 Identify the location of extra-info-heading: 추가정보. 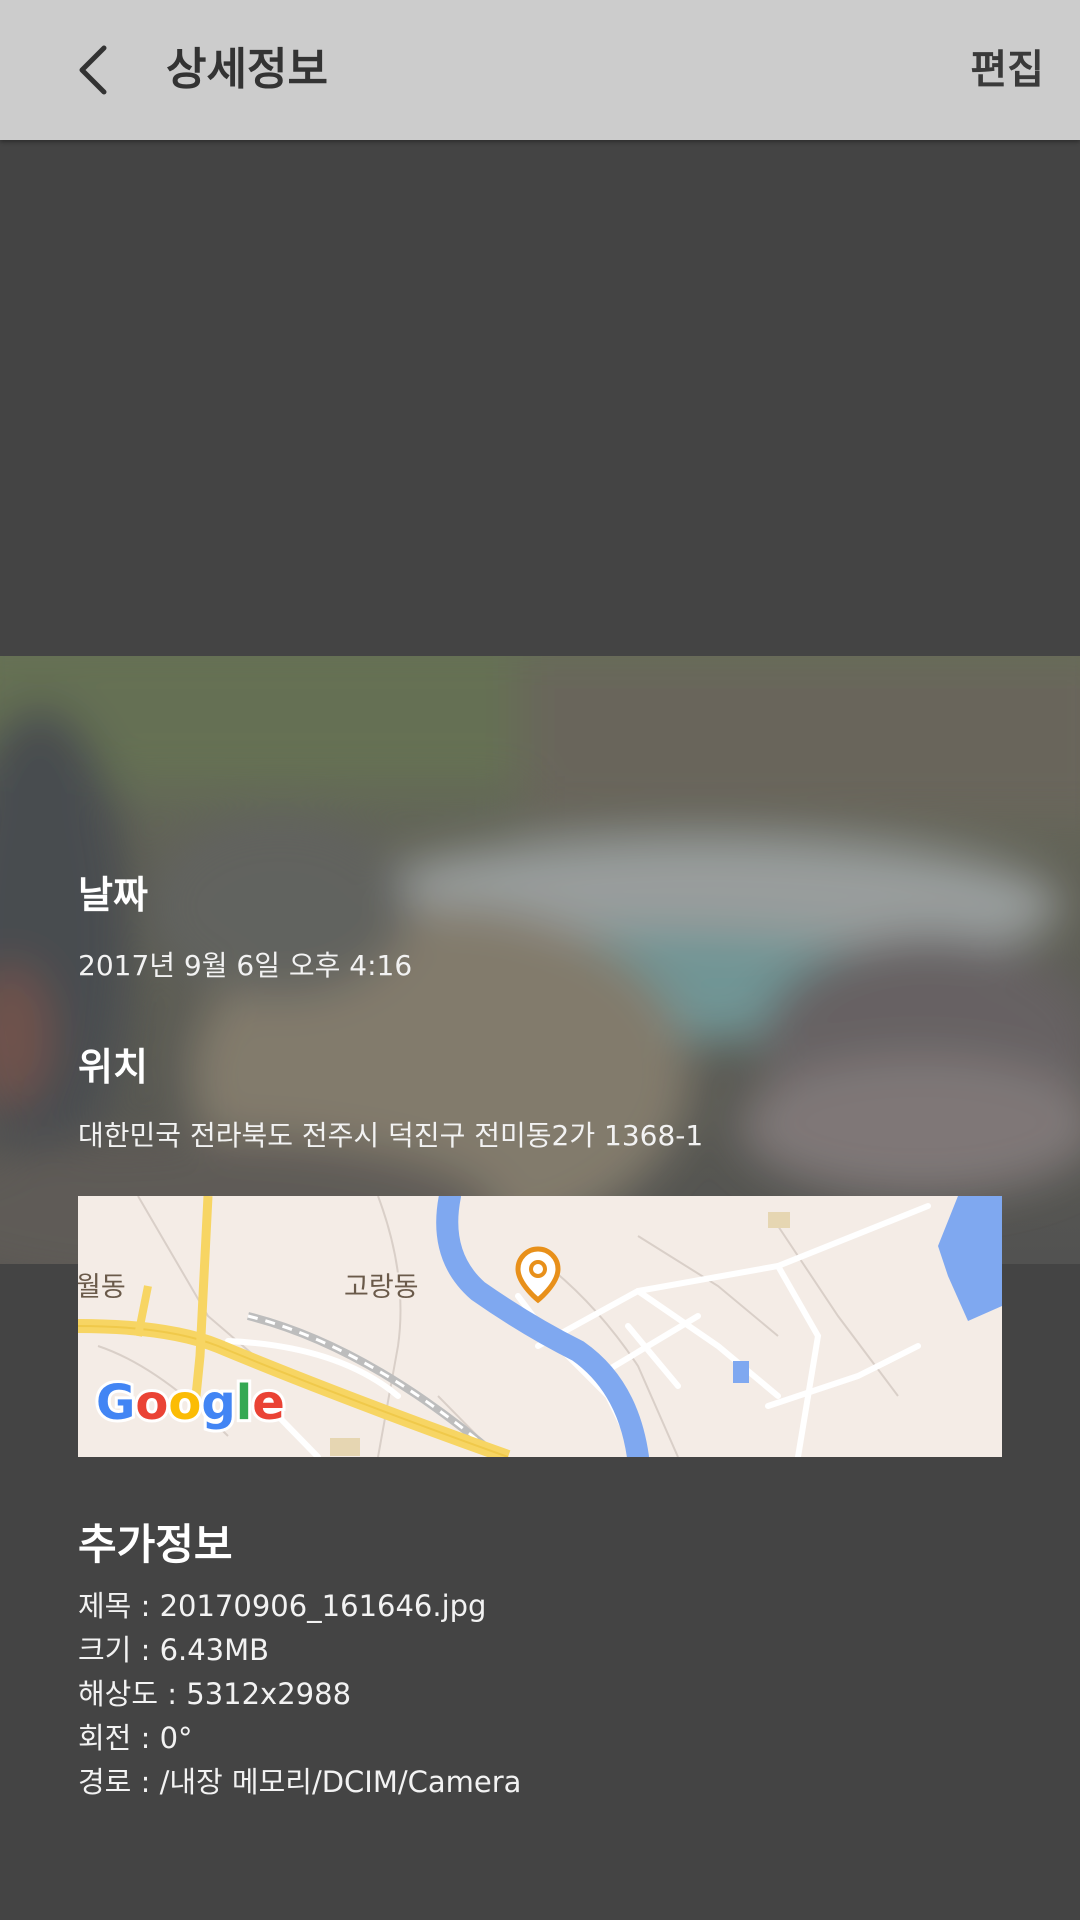
(155, 1544).